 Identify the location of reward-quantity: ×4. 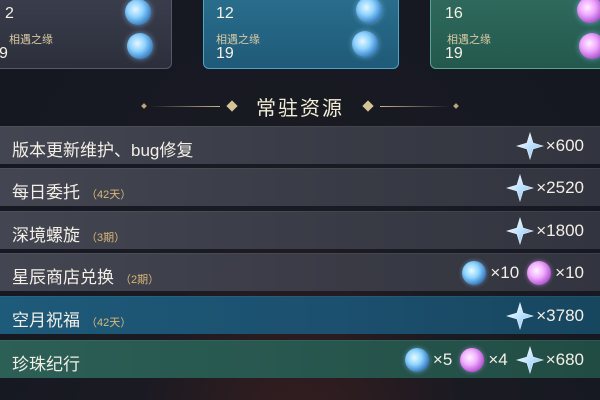
(498, 359).